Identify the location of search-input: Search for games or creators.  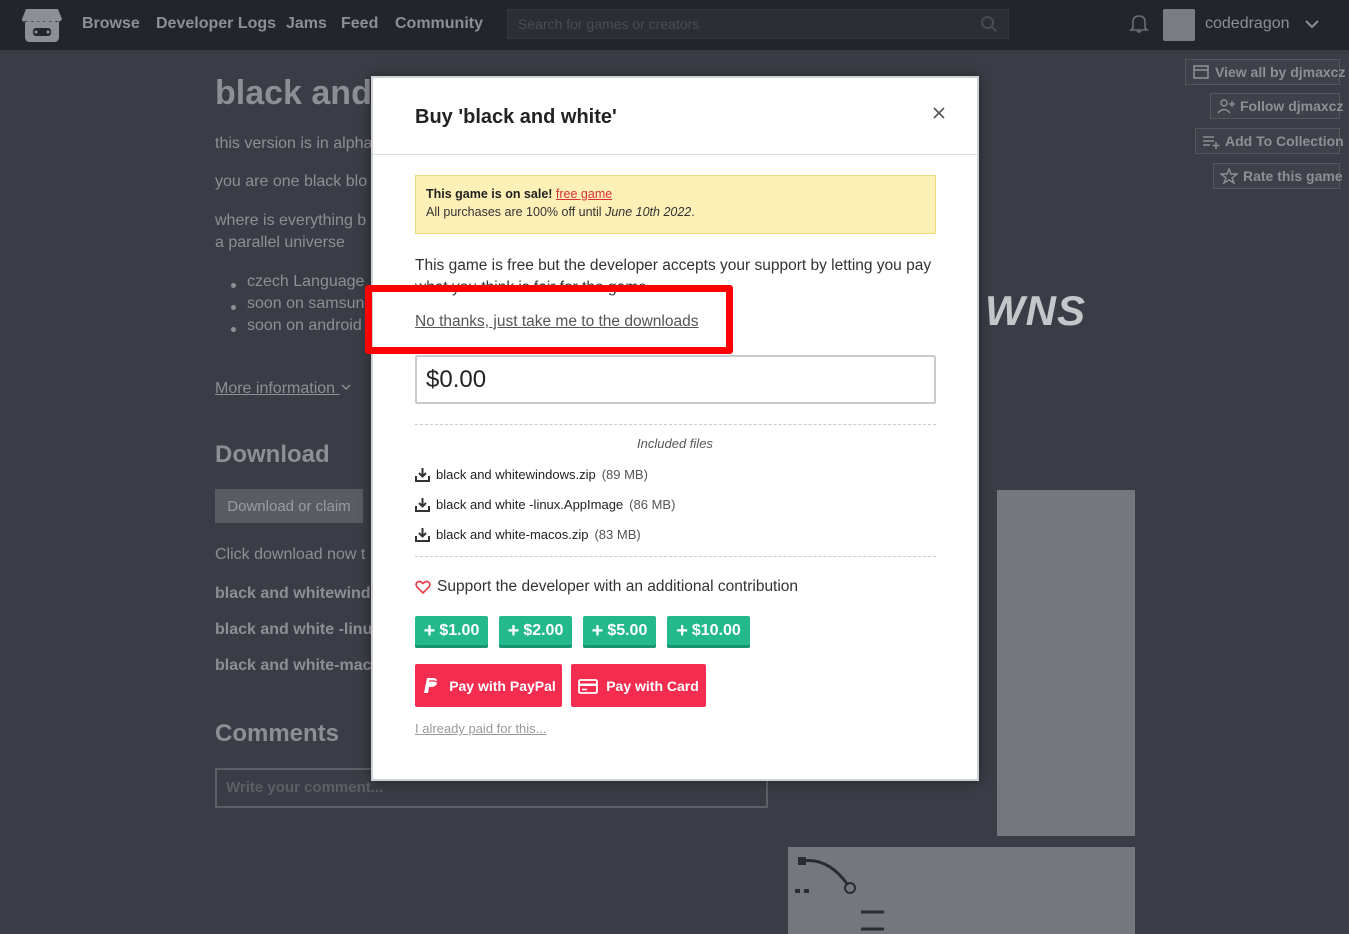
(758, 24).